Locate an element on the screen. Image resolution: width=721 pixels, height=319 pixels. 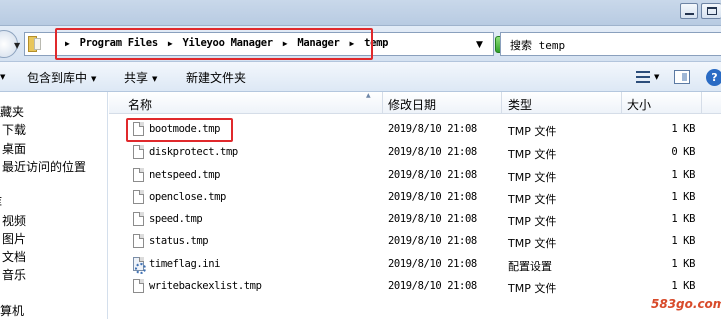
file-name: diskprotect.tmp is located at coordinates (193, 152).